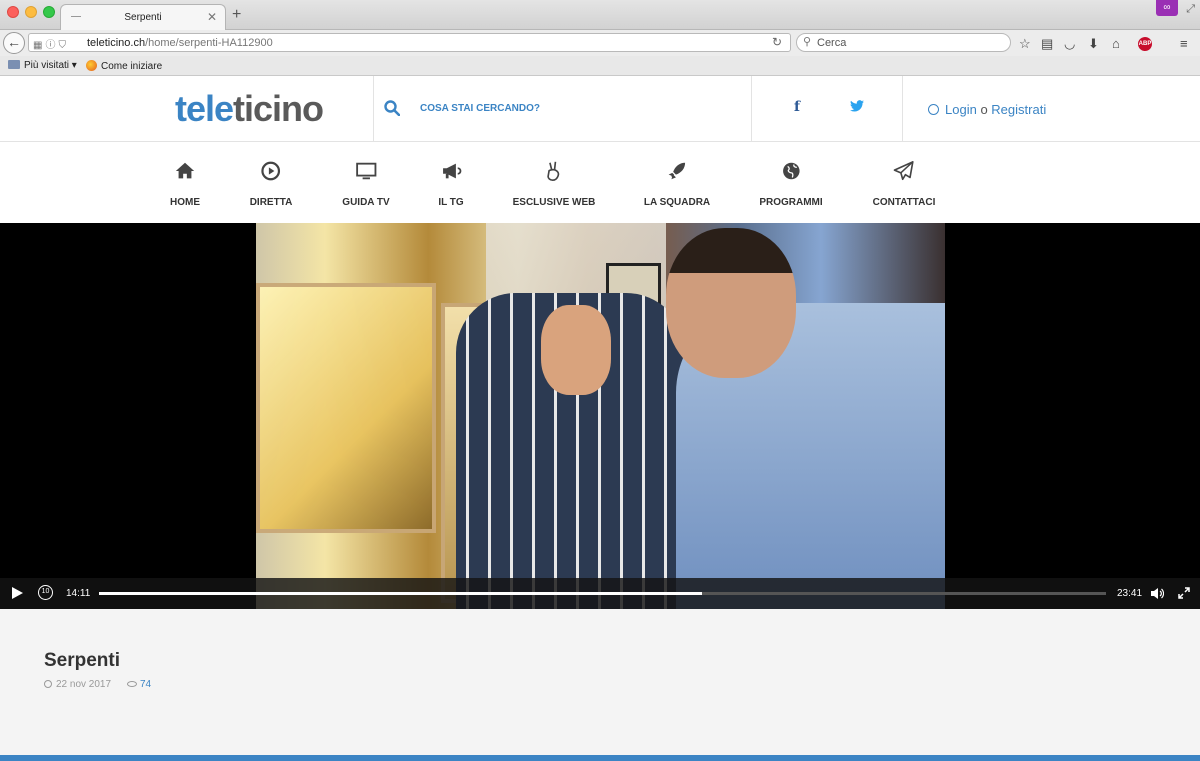 This screenshot has width=1200, height=761. I want to click on clock-icon, so click(48, 684).